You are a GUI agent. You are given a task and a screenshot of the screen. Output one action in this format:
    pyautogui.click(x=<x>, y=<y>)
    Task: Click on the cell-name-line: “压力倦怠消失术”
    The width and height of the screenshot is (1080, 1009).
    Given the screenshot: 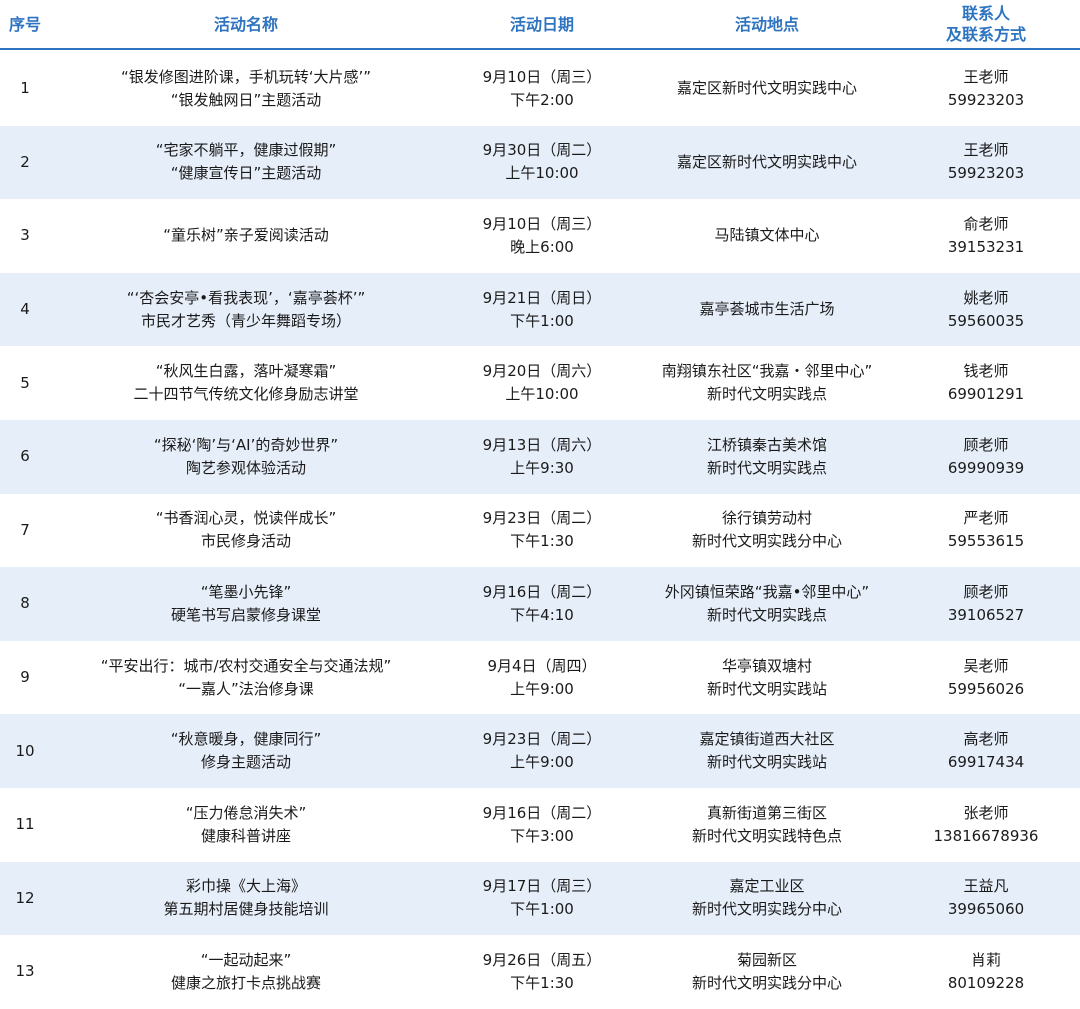 What is the action you would take?
    pyautogui.click(x=246, y=812)
    